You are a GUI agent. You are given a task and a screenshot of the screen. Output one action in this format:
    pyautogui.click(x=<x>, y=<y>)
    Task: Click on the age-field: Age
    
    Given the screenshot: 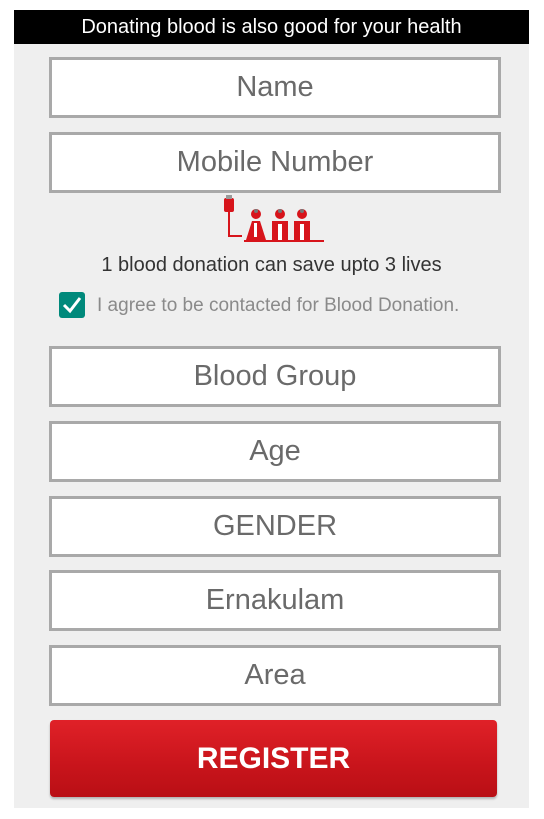 What is the action you would take?
    pyautogui.click(x=275, y=451)
    